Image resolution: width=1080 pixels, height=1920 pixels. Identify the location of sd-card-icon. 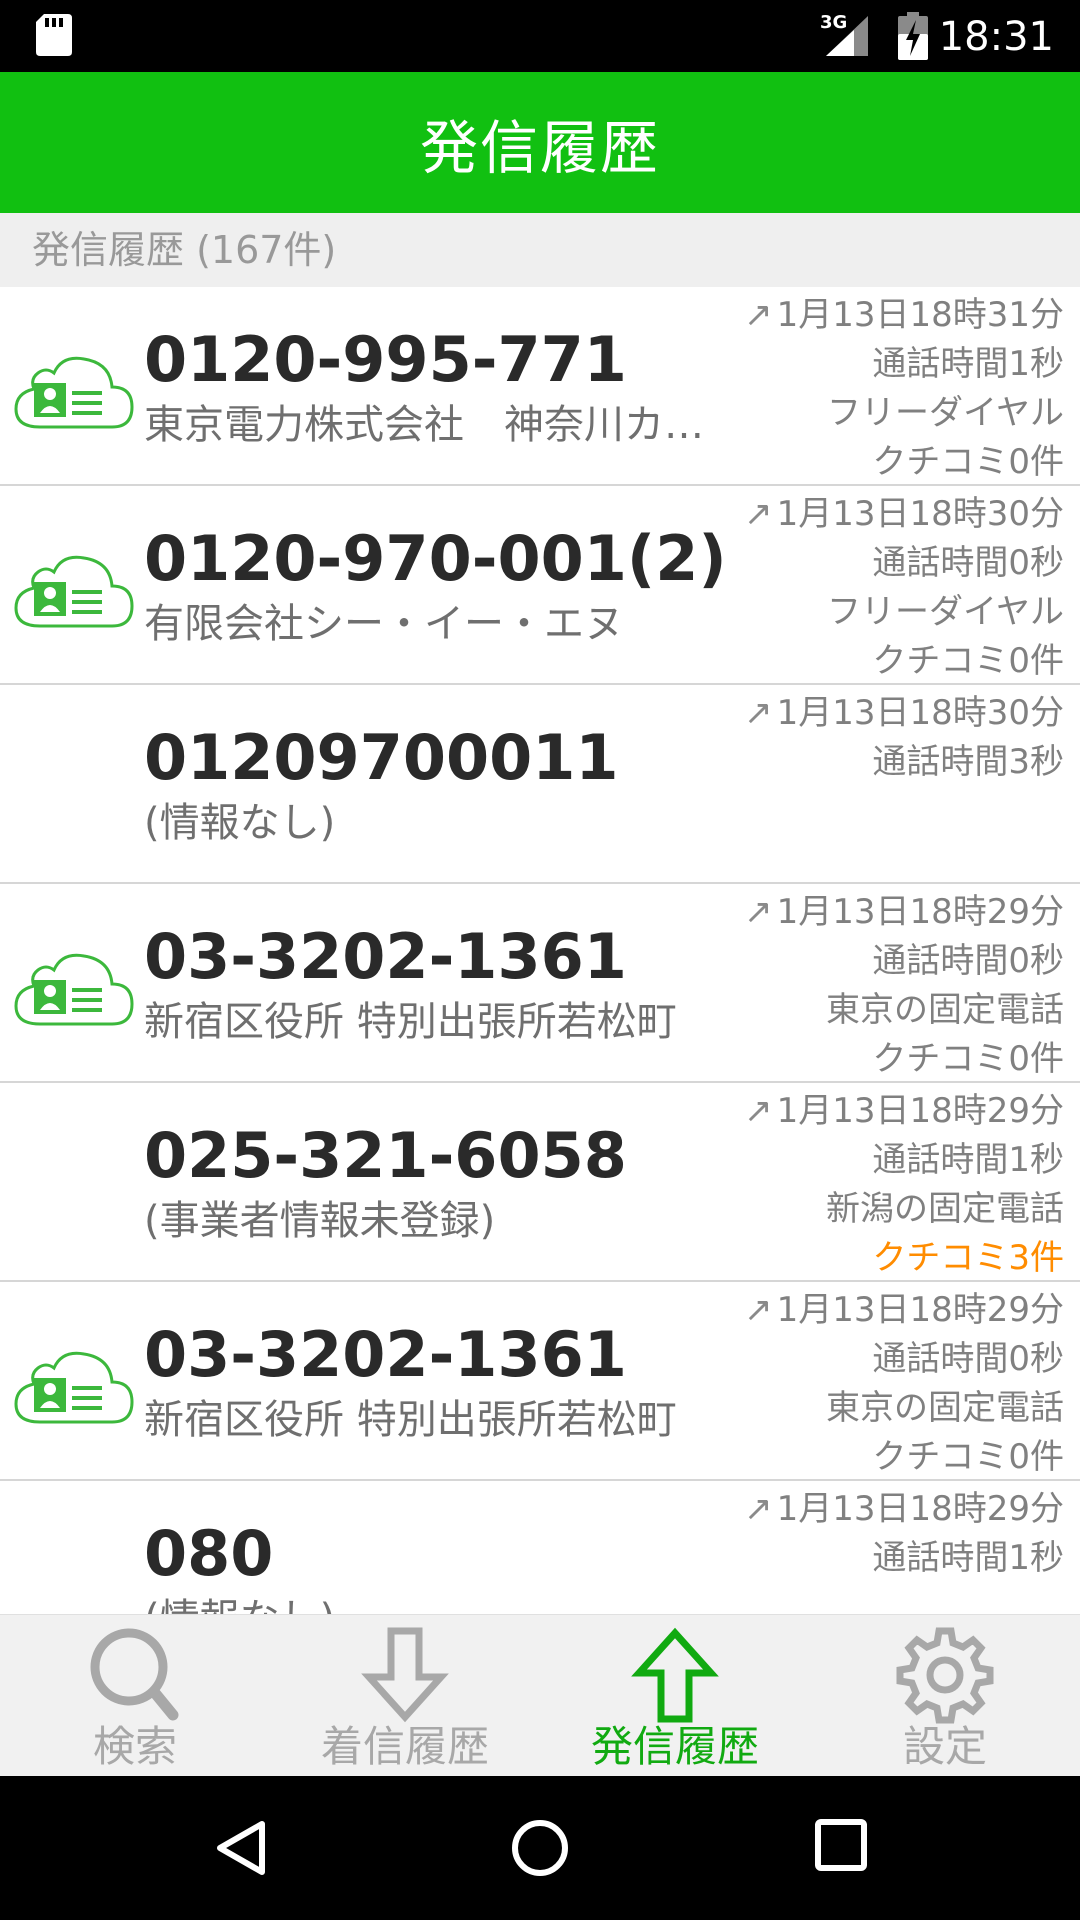
(54, 35).